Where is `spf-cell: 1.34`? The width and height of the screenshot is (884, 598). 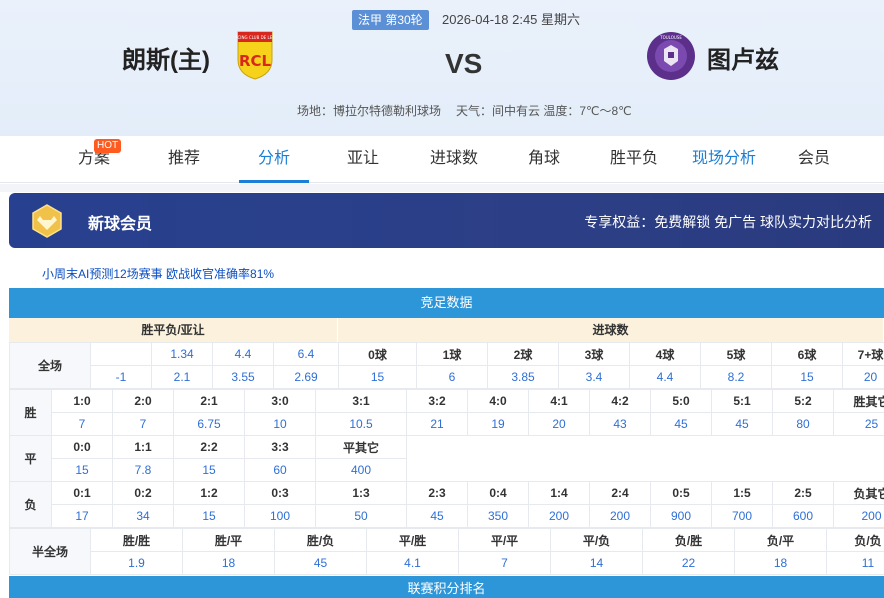 spf-cell: 1.34 is located at coordinates (182, 354).